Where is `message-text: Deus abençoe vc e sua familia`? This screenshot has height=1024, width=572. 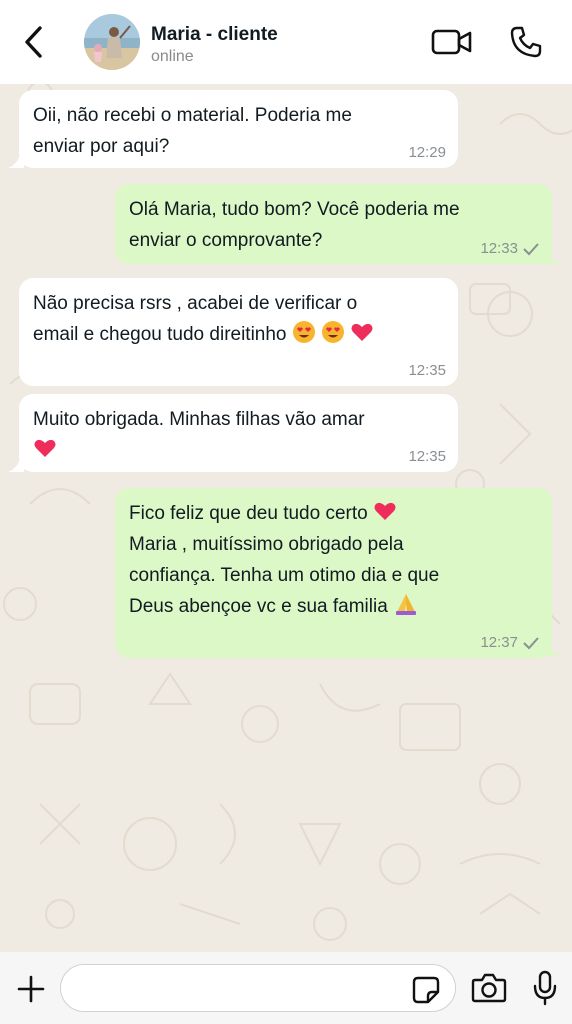
message-text: Deus abençoe vc e sua familia is located at coordinates (258, 606).